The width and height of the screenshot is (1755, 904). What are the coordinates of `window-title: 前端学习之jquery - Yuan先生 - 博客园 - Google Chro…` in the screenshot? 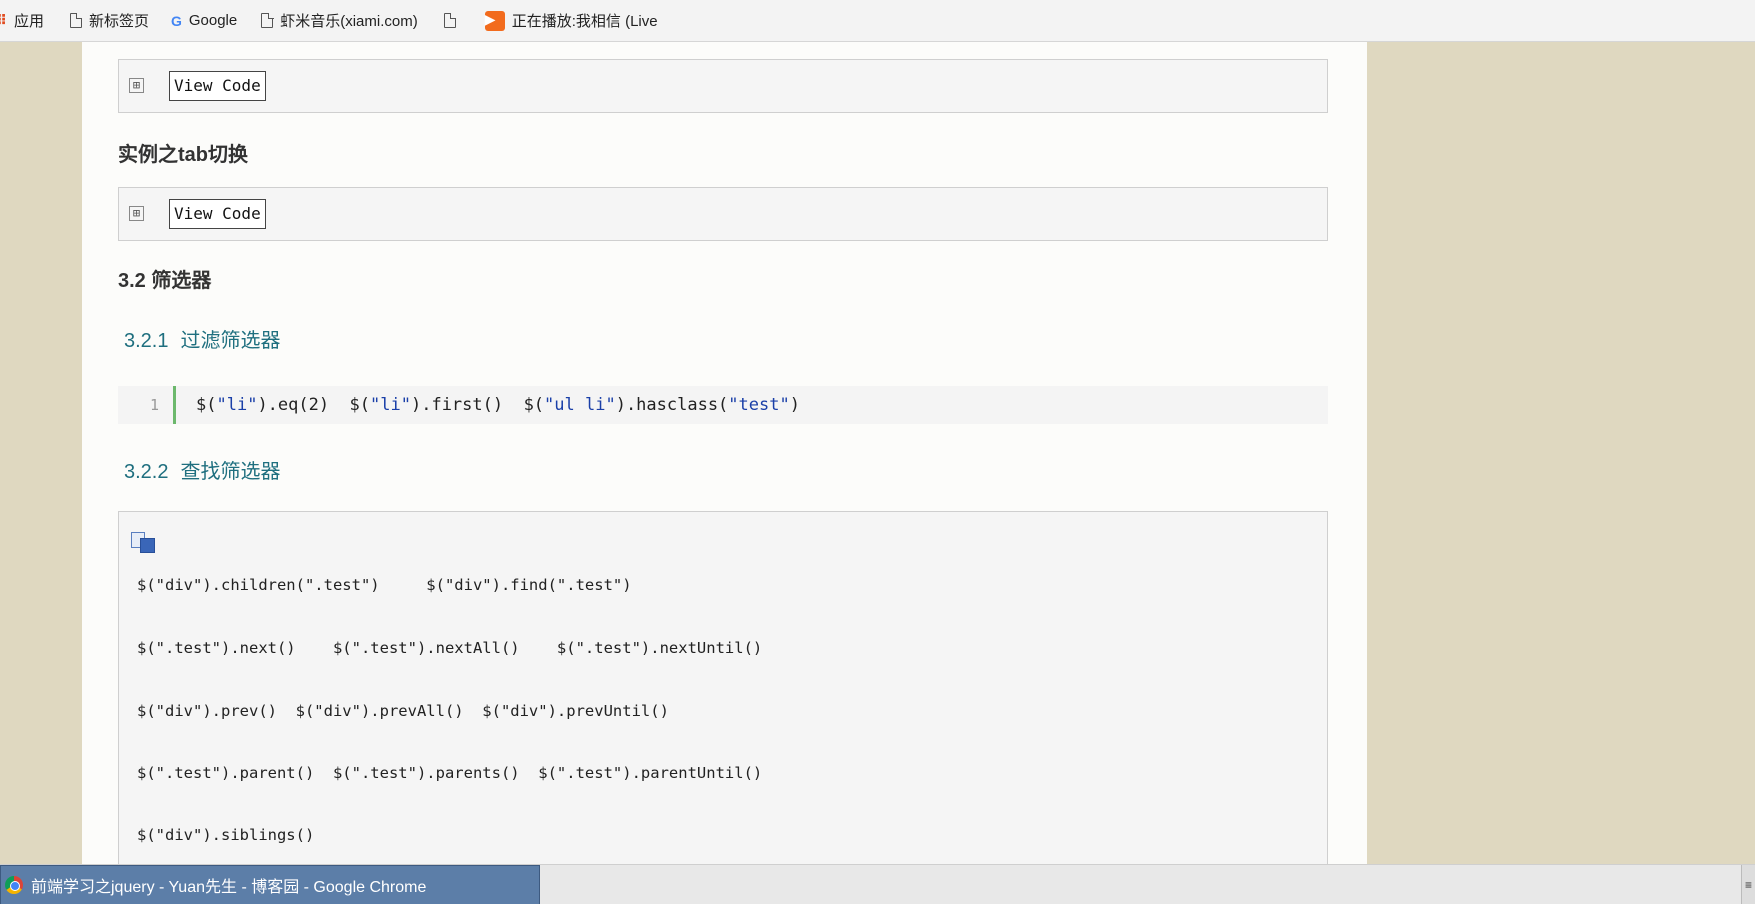 It's located at (229, 887).